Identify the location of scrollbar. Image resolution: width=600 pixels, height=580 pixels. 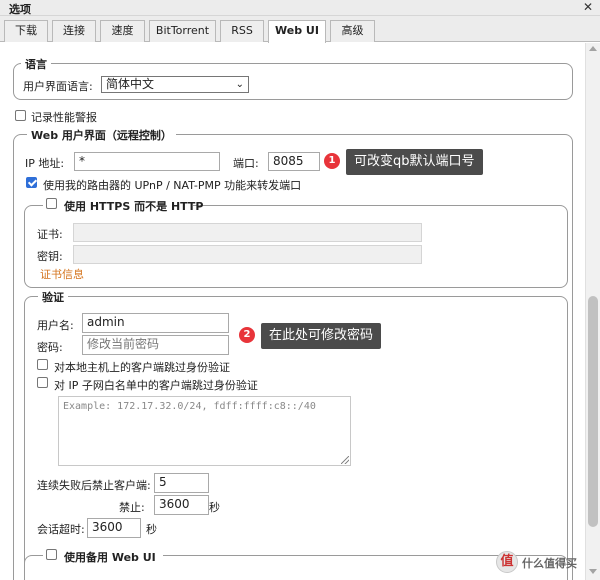
(592, 311).